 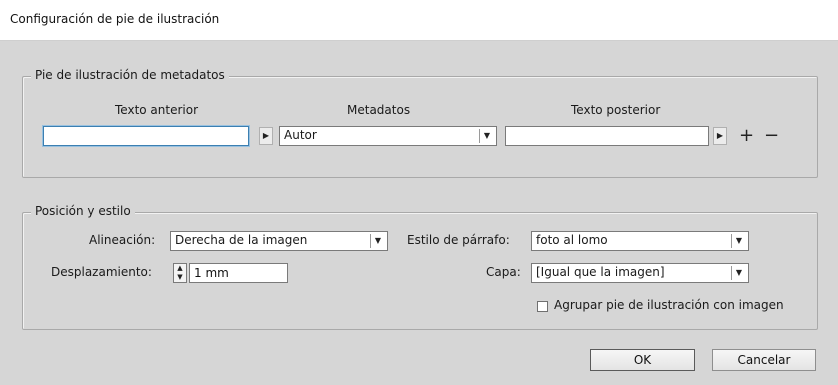 What do you see at coordinates (300, 135) in the screenshot?
I see `metadata-select-value: Autor` at bounding box center [300, 135].